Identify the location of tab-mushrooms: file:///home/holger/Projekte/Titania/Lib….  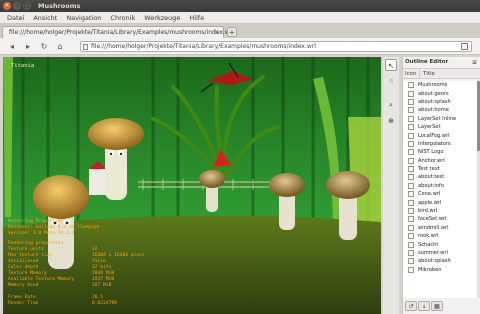
(118, 32).